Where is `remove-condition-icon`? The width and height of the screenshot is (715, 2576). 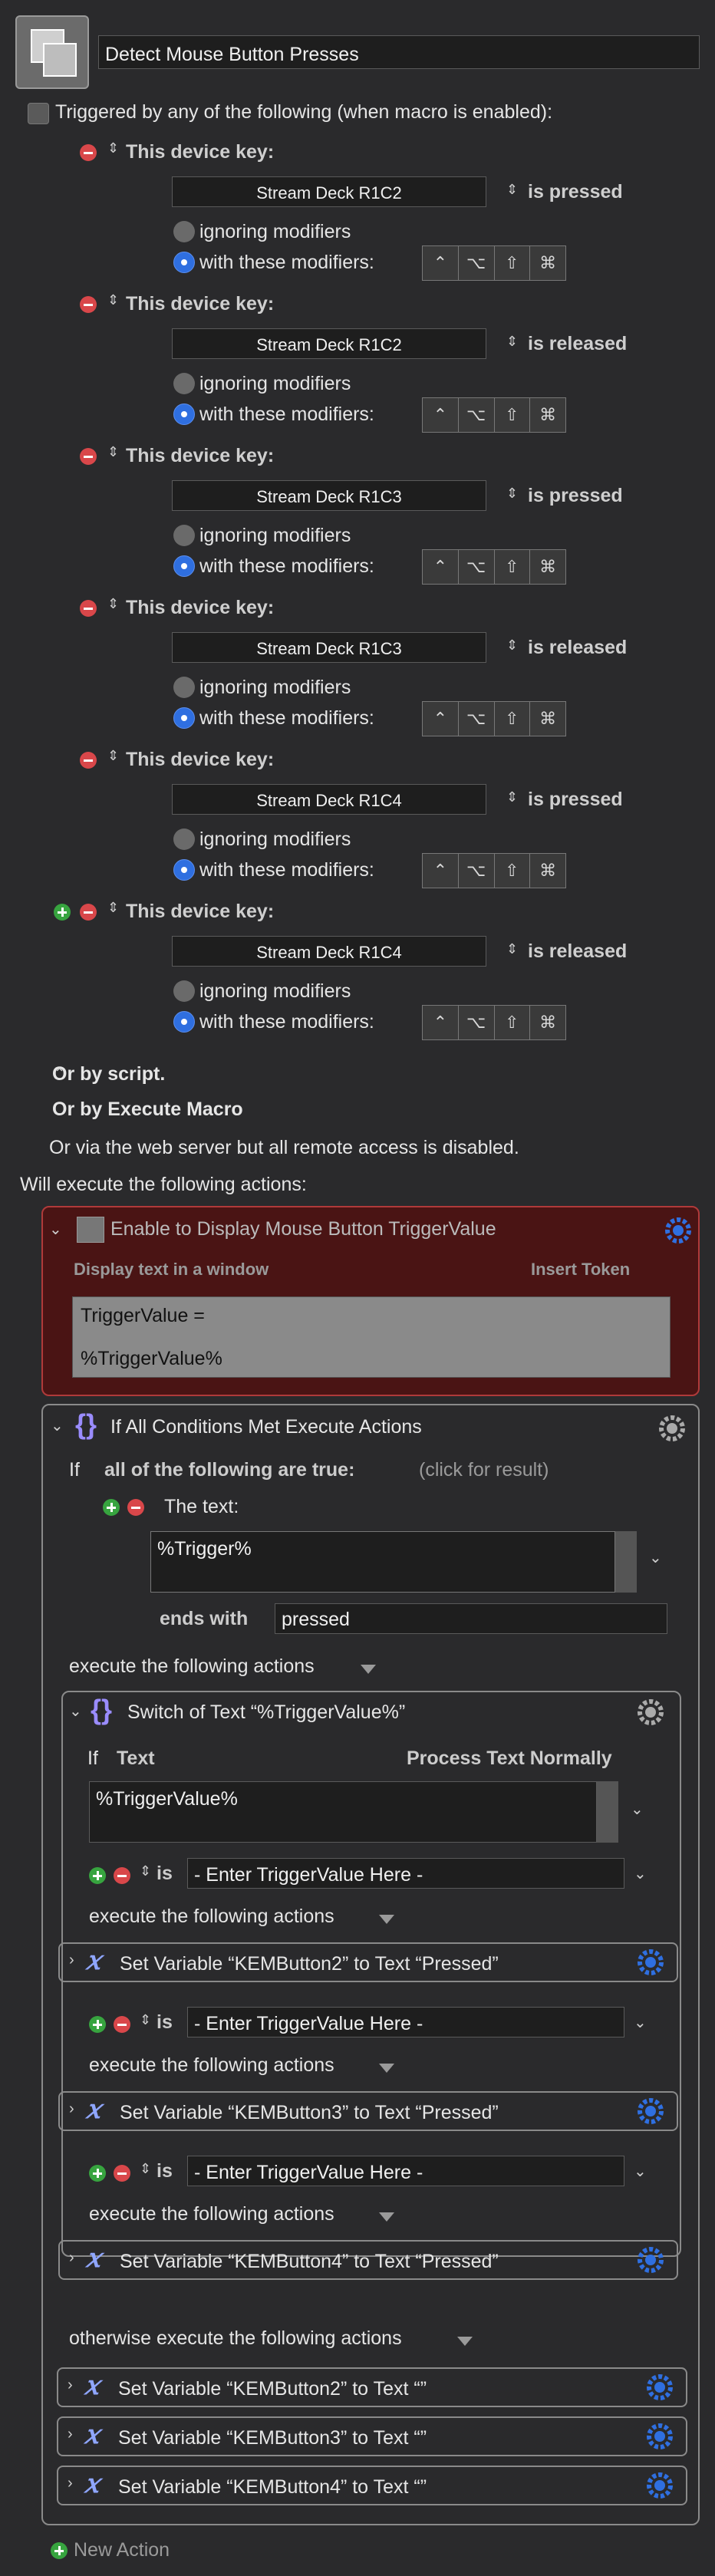 remove-condition-icon is located at coordinates (136, 1507).